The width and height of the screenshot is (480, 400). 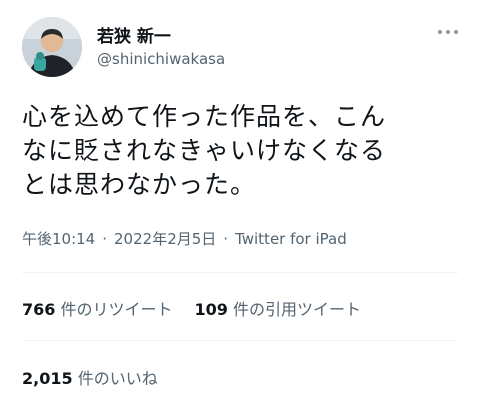 I want to click on tweet-text-line: なに貶されなきゃいけなくなる, so click(x=204, y=150).